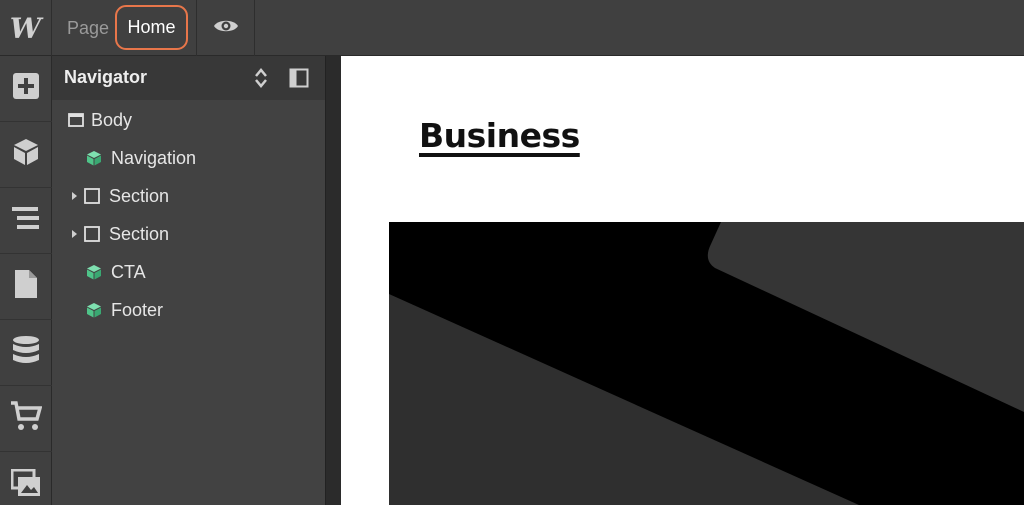 The height and width of the screenshot is (505, 1024). What do you see at coordinates (128, 271) in the screenshot?
I see `tree-item-label: CTA` at bounding box center [128, 271].